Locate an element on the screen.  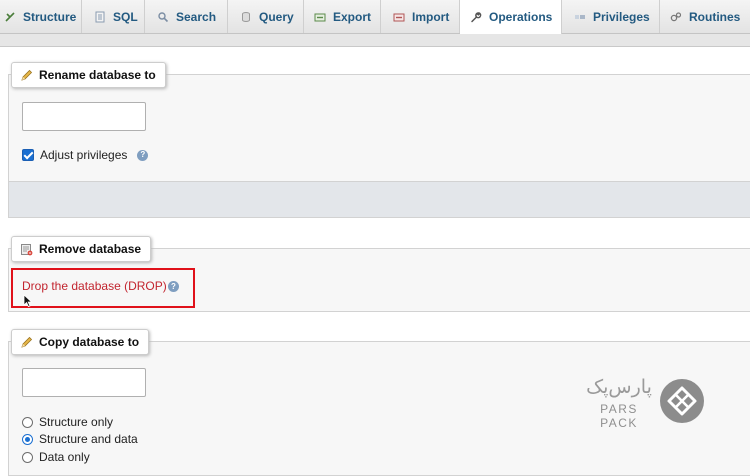
query-icon is located at coordinates (246, 17).